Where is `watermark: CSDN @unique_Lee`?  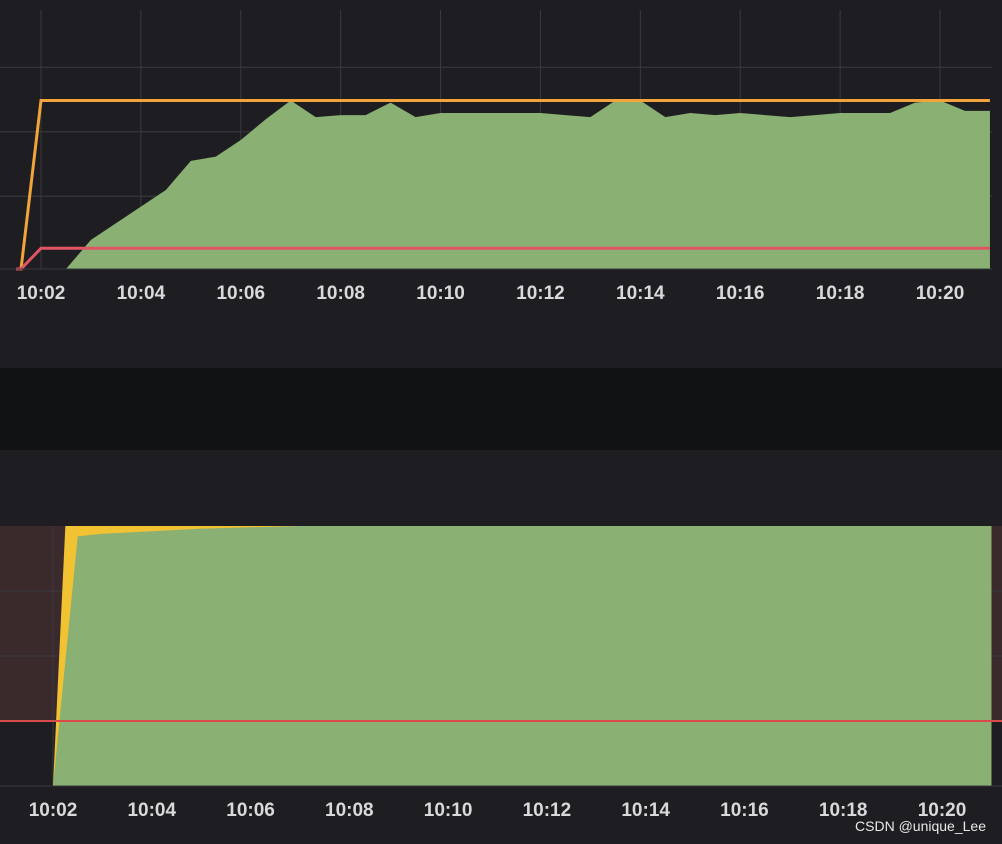
watermark: CSDN @unique_Lee is located at coordinates (920, 826).